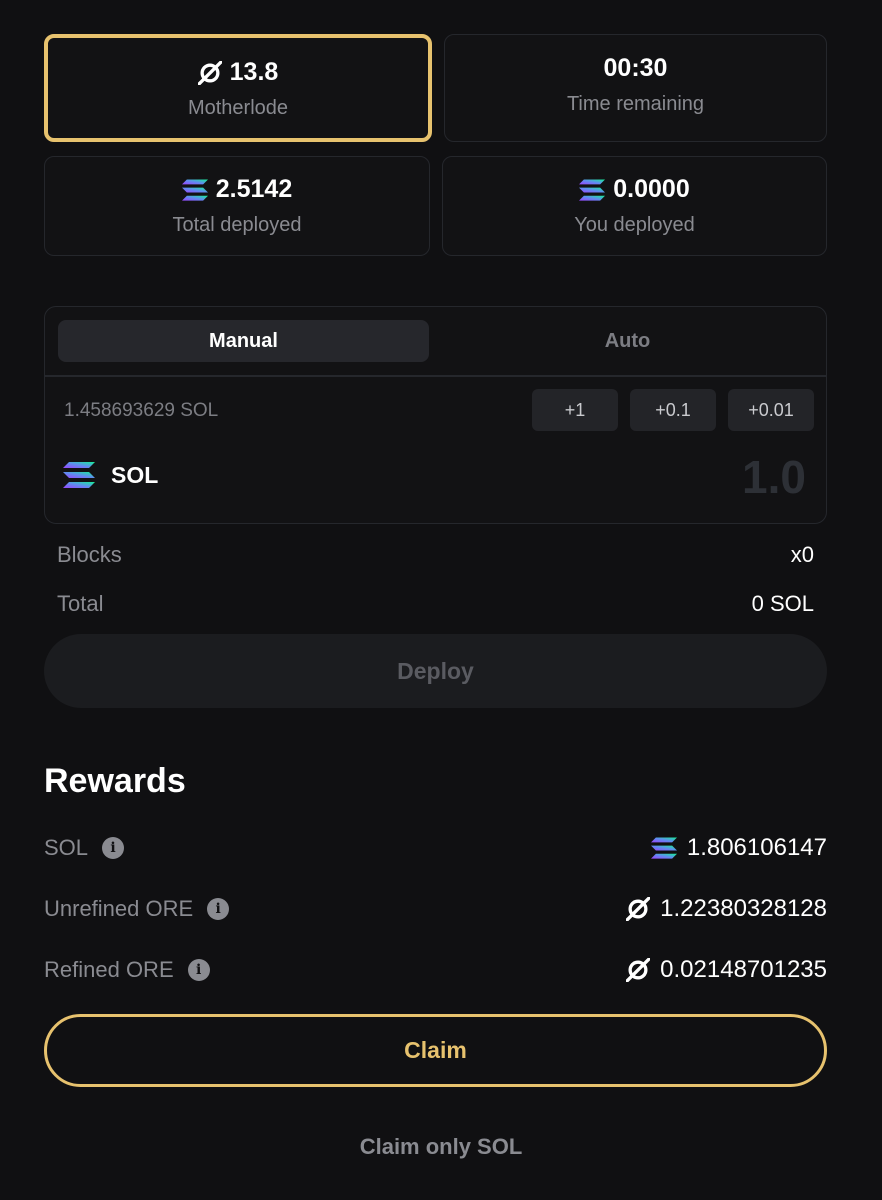 The image size is (882, 1200). Describe the element at coordinates (135, 474) in the screenshot. I see `token-name: SOL` at that location.